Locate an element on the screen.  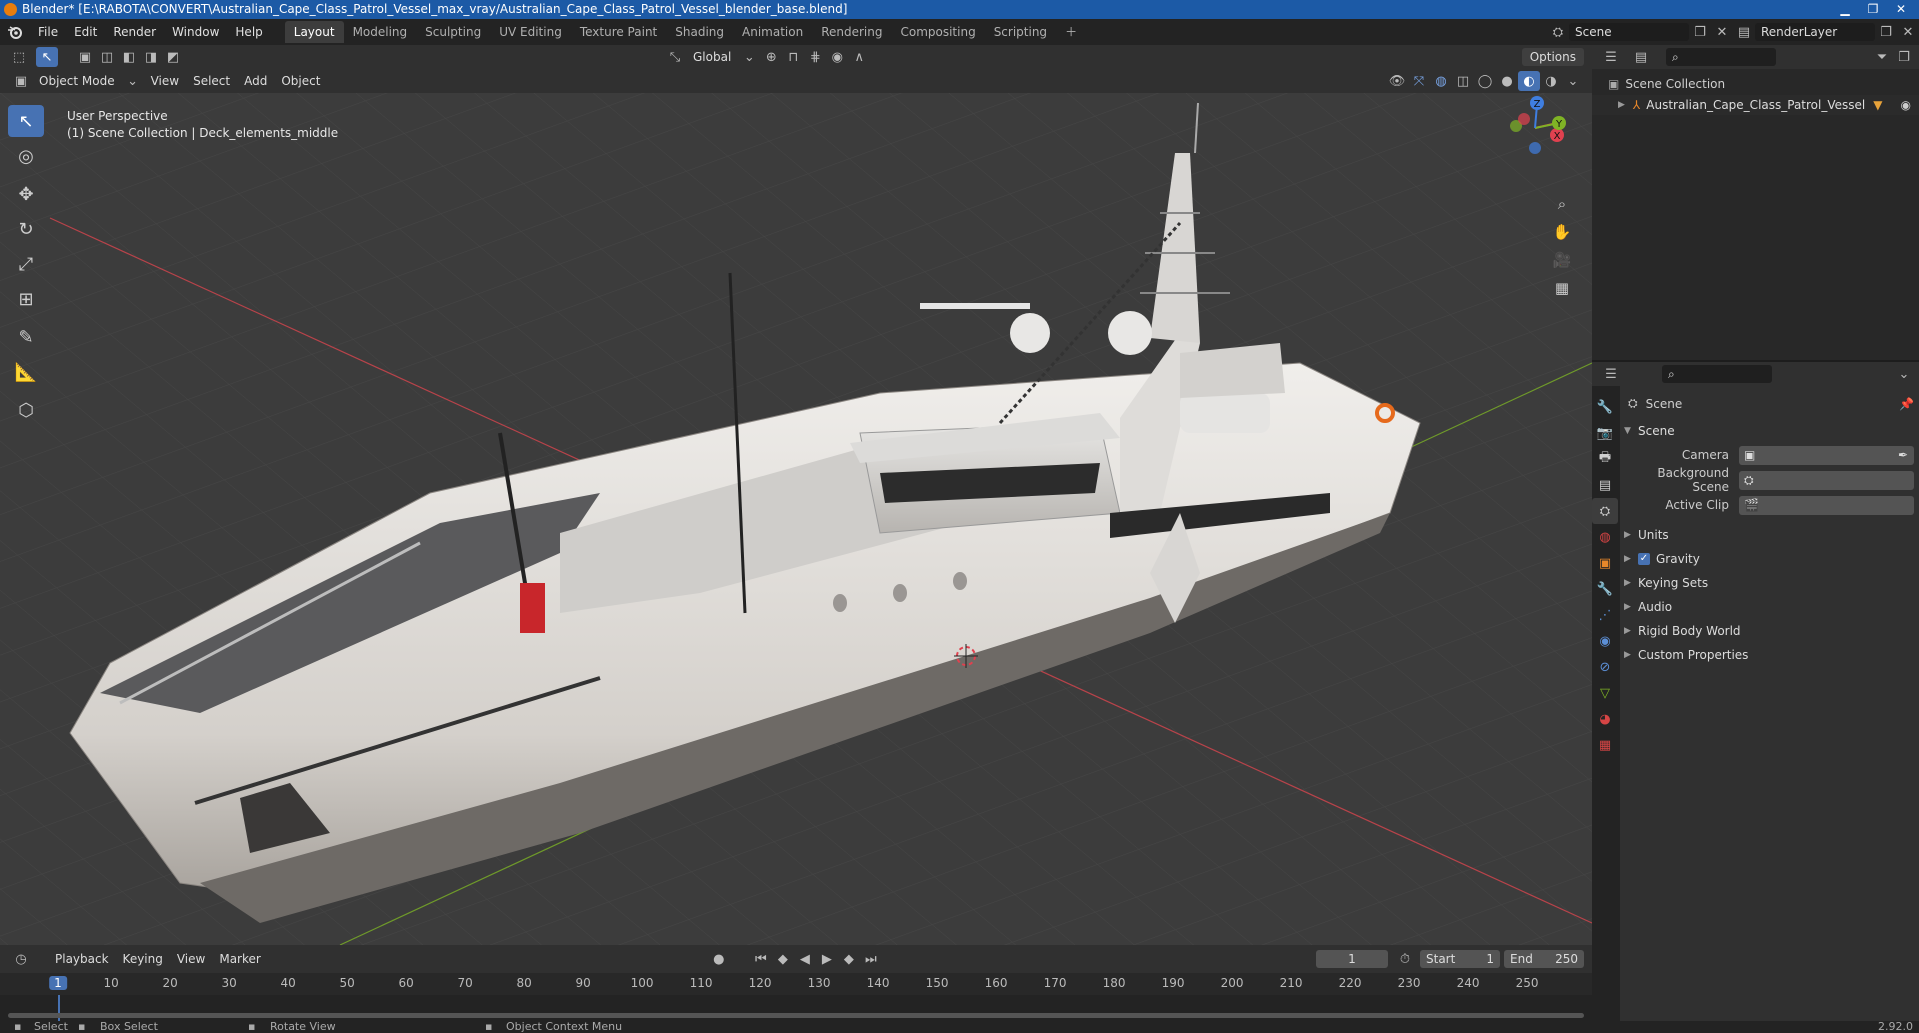
timeline-track is located at coordinates (796, 1009).